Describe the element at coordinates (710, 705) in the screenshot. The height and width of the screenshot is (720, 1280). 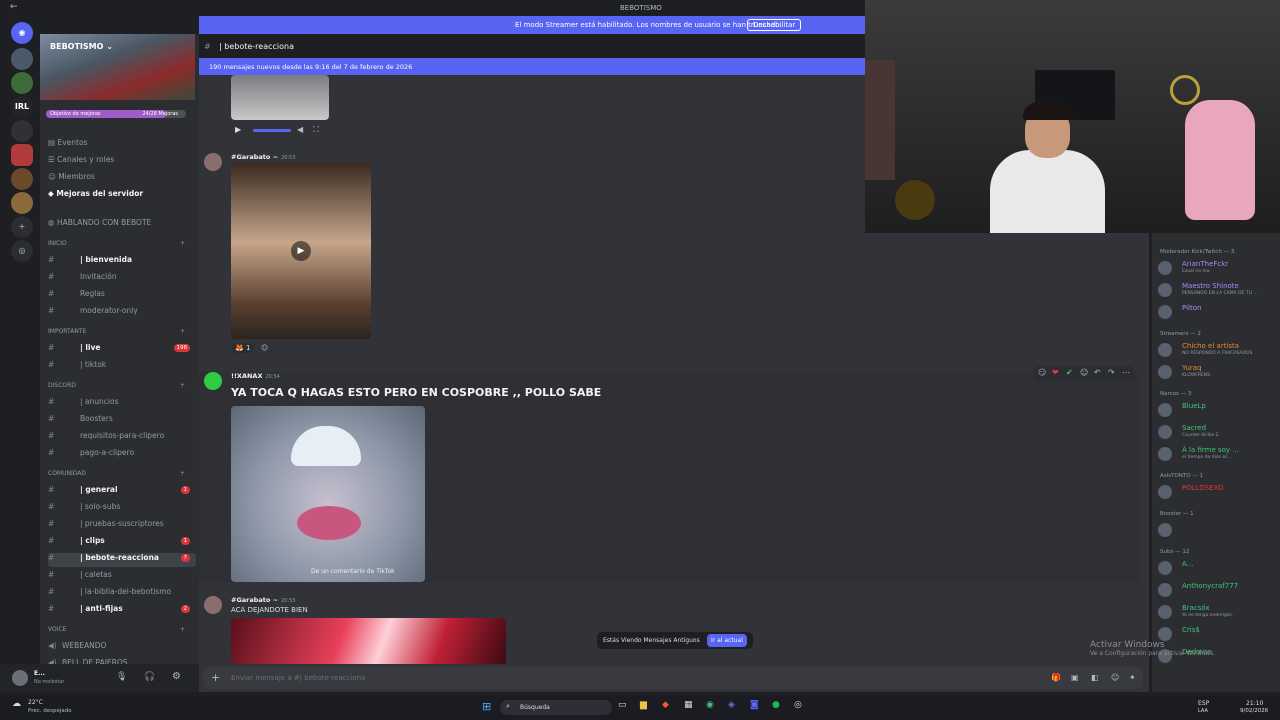
I see `chrome-icon: ◉` at that location.